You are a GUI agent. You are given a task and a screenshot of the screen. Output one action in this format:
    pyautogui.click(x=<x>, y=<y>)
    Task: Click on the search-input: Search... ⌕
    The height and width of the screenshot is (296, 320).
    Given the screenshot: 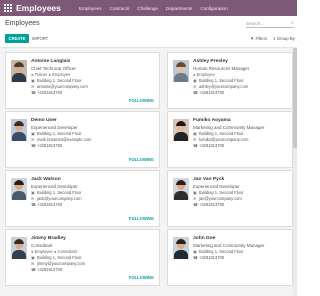 What is the action you would take?
    pyautogui.click(x=270, y=23)
    